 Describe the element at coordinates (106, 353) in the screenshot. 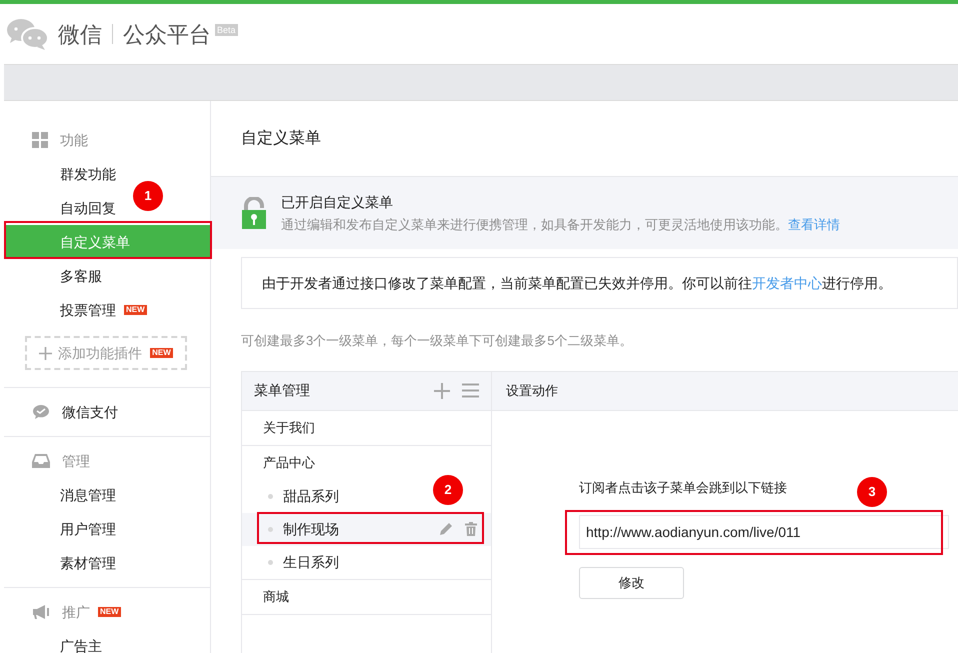

I see `add-plugin-button: 添加功能插件 NEW` at that location.